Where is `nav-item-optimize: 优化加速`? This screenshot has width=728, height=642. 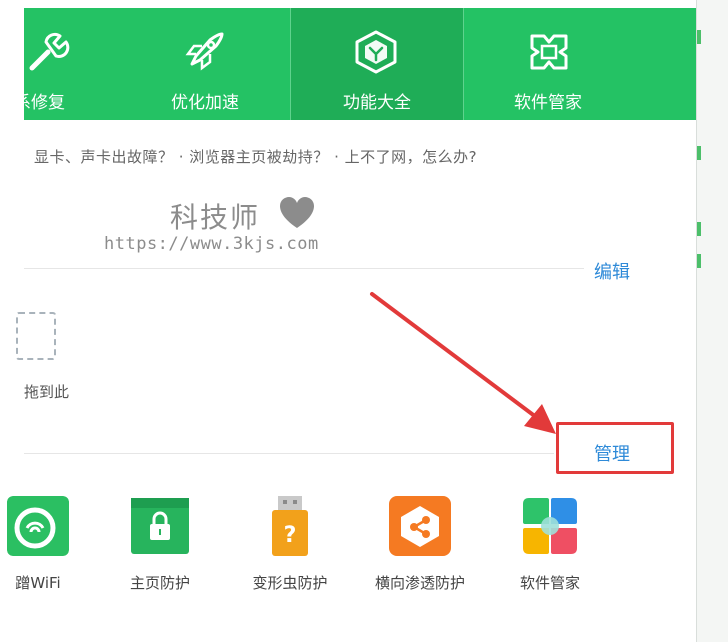
nav-item-optimize: 优化加速 is located at coordinates (205, 64).